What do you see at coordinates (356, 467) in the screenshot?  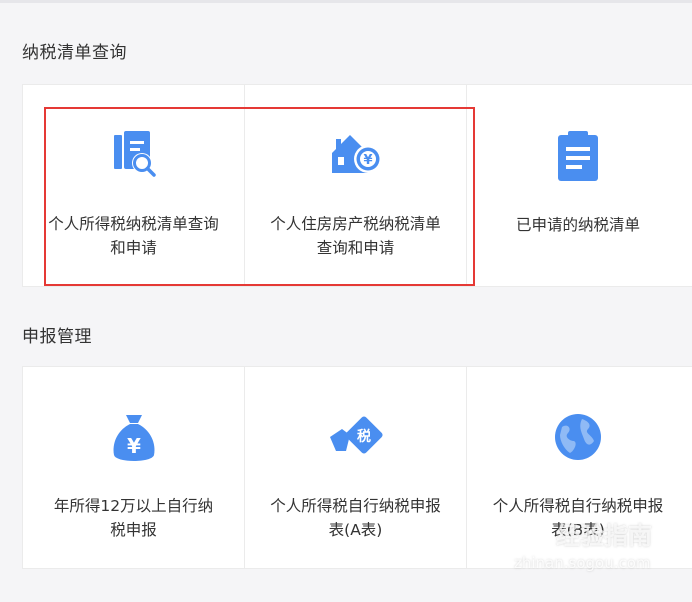 I see `self-declaration-a-card: 税 个人所得税自行纳税申报表(A表)` at bounding box center [356, 467].